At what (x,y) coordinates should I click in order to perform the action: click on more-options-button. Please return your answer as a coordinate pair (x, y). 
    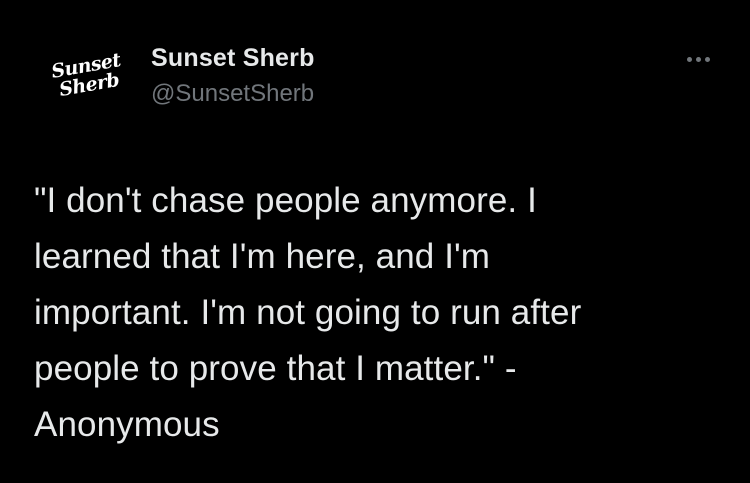
    Looking at the image, I should click on (698, 59).